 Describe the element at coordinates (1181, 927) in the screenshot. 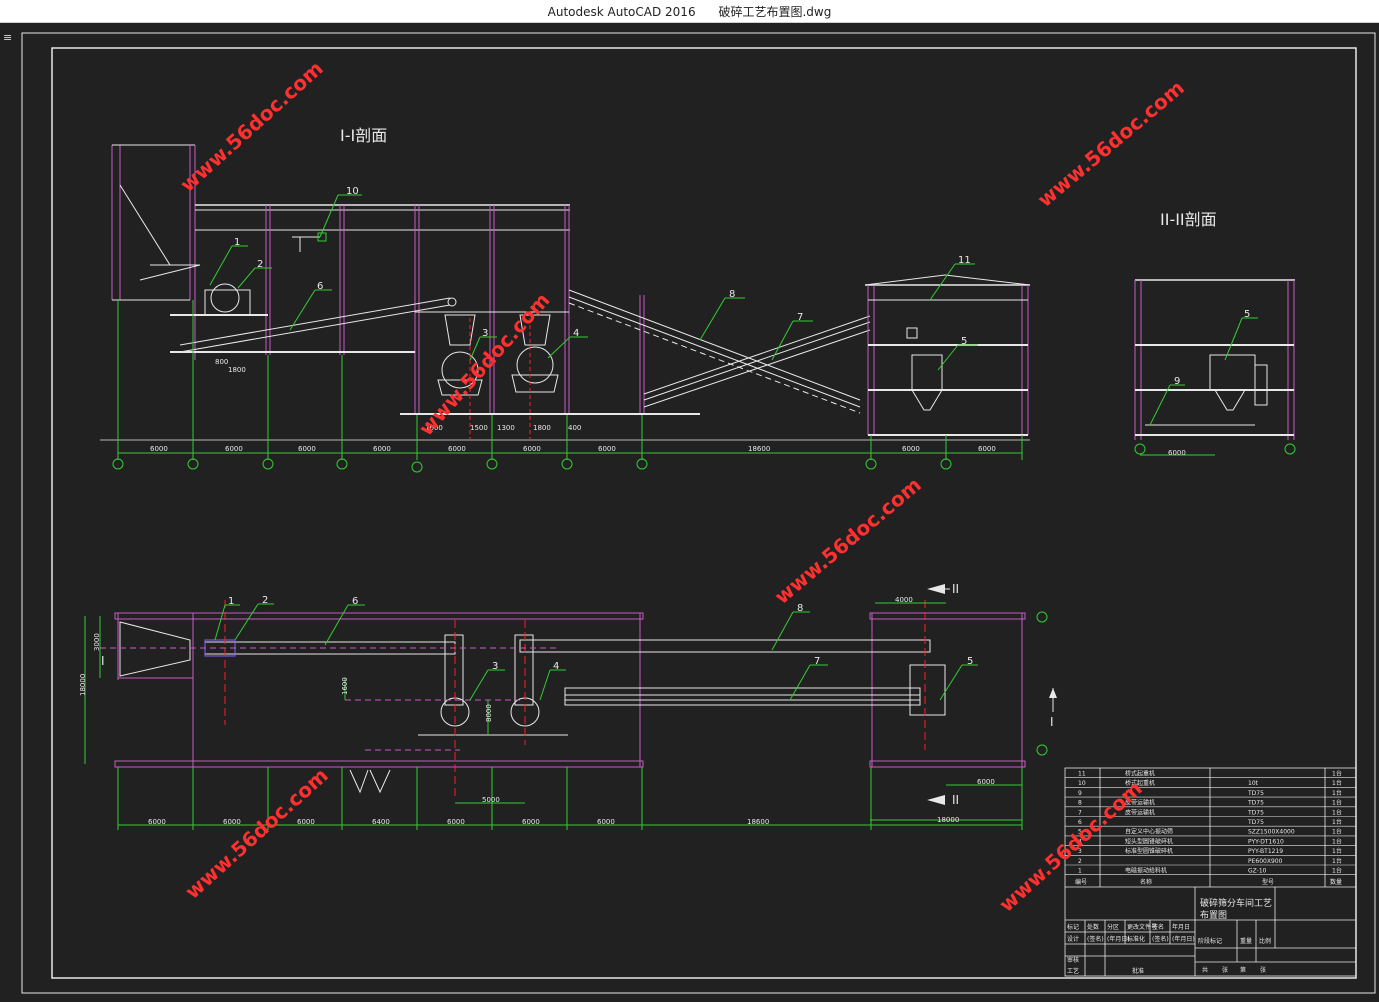

I see `tb-label: 年月日` at that location.